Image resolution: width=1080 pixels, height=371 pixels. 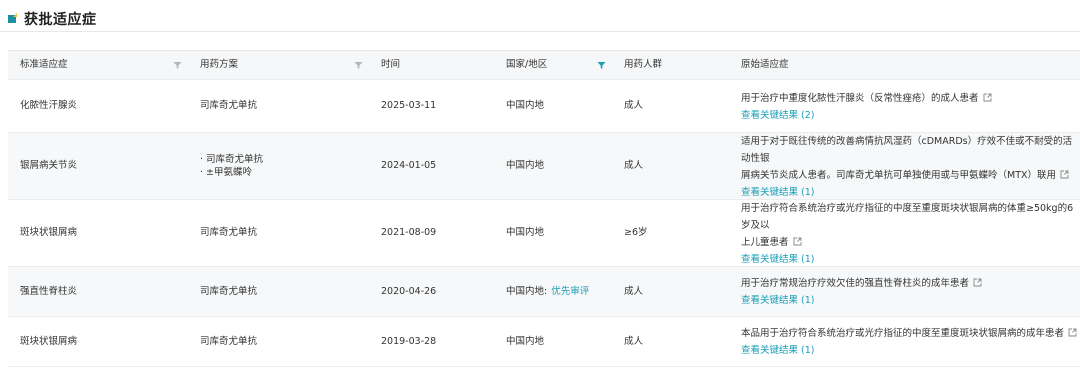 What do you see at coordinates (219, 64) in the screenshot?
I see `header-regimen: 用药方案` at bounding box center [219, 64].